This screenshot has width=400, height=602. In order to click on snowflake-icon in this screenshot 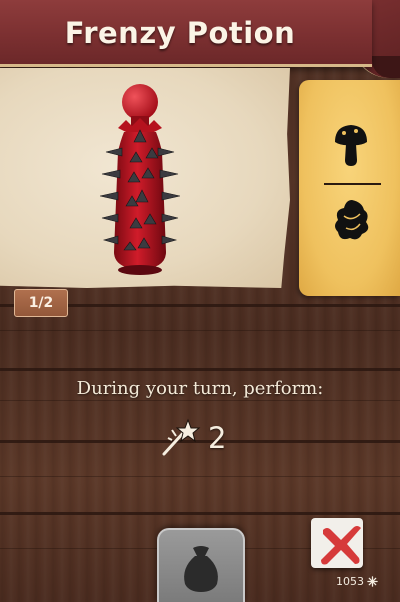, I will do `click(372, 581)`.